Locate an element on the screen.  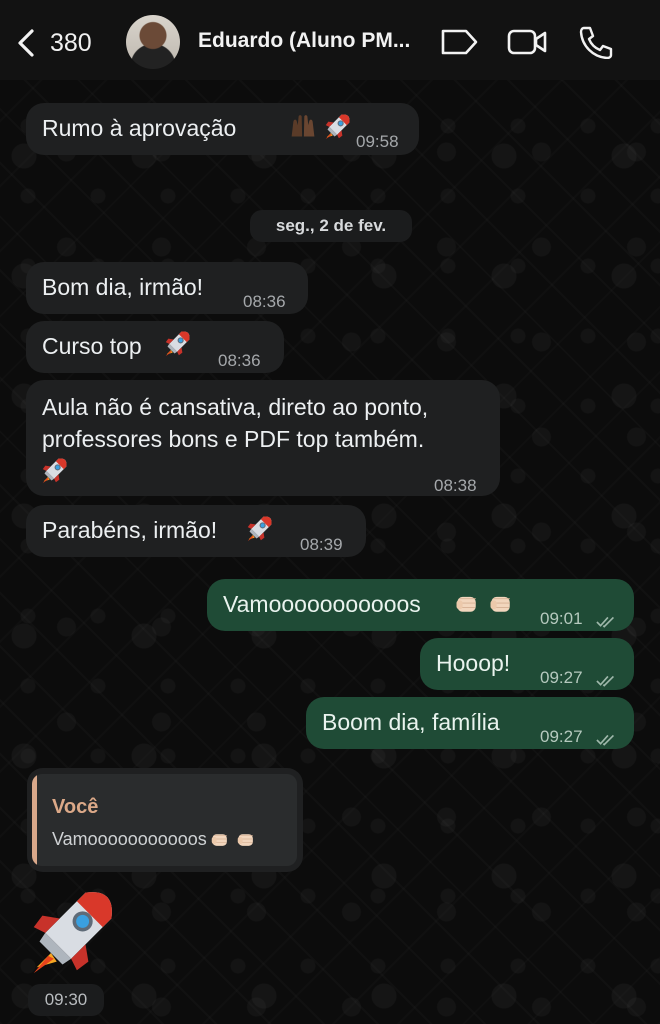
message-text: Hooop! is located at coordinates (473, 663).